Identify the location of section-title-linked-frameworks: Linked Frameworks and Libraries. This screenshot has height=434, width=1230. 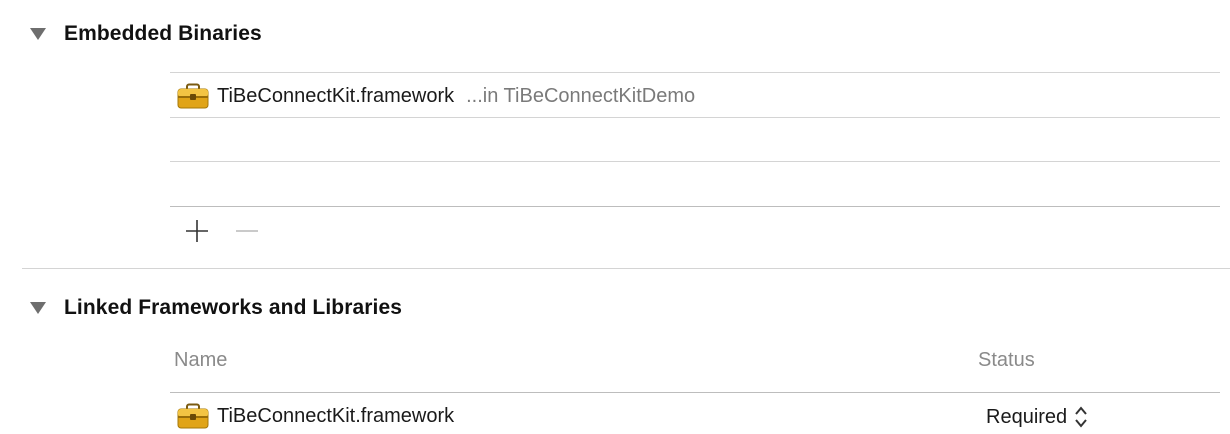
(233, 307).